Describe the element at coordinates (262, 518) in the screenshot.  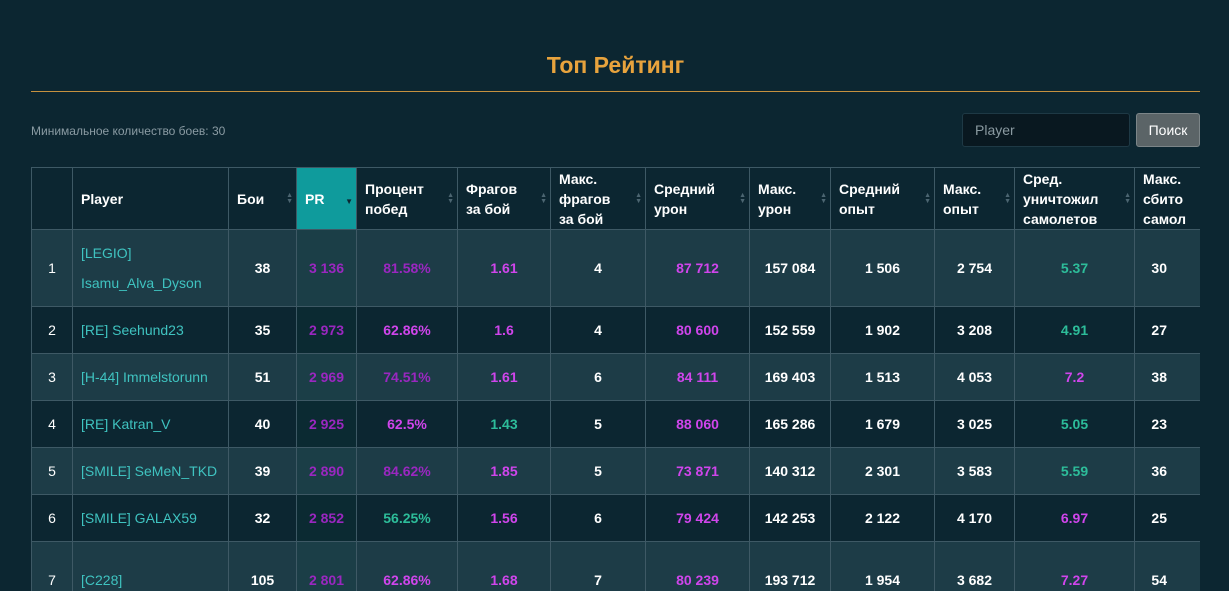
I see `battles-cell: 32` at that location.